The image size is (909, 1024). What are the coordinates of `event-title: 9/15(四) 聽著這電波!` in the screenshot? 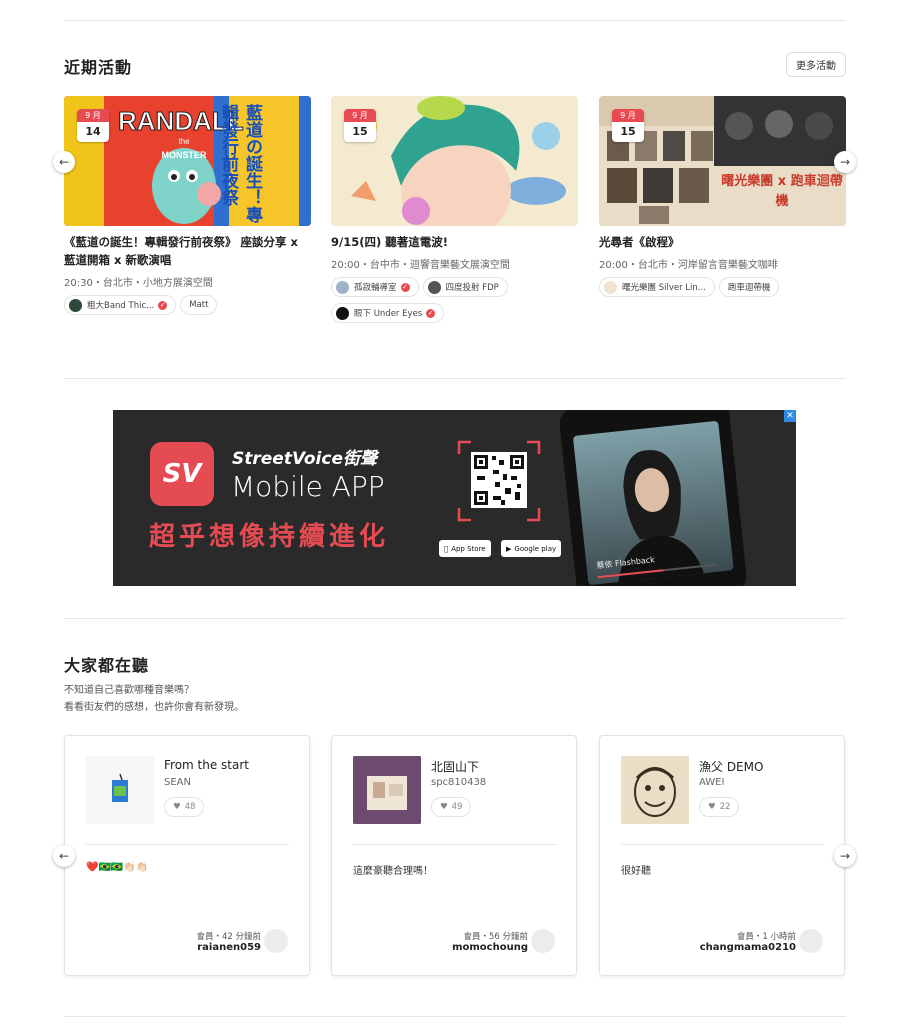 It's located at (454, 242).